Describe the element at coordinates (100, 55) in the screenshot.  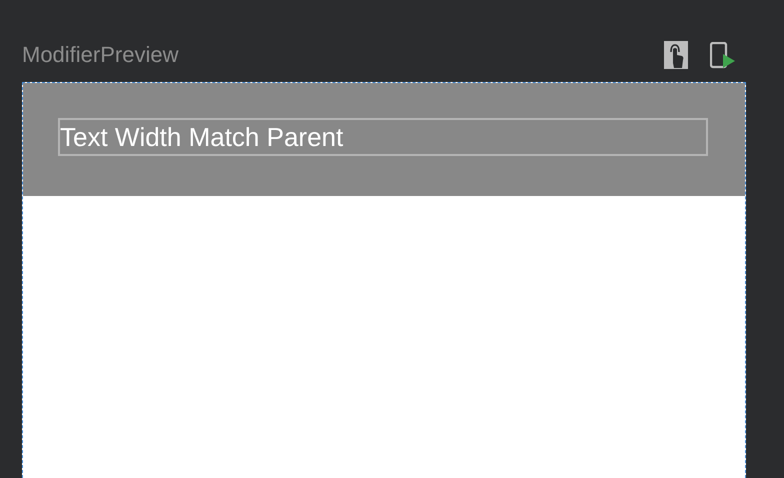
I see `preview-title: ModifierPreview` at that location.